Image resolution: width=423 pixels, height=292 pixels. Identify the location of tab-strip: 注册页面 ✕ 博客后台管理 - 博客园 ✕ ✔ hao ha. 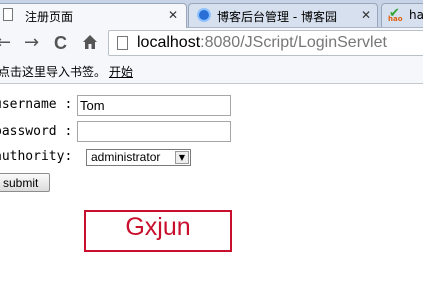
(211, 14).